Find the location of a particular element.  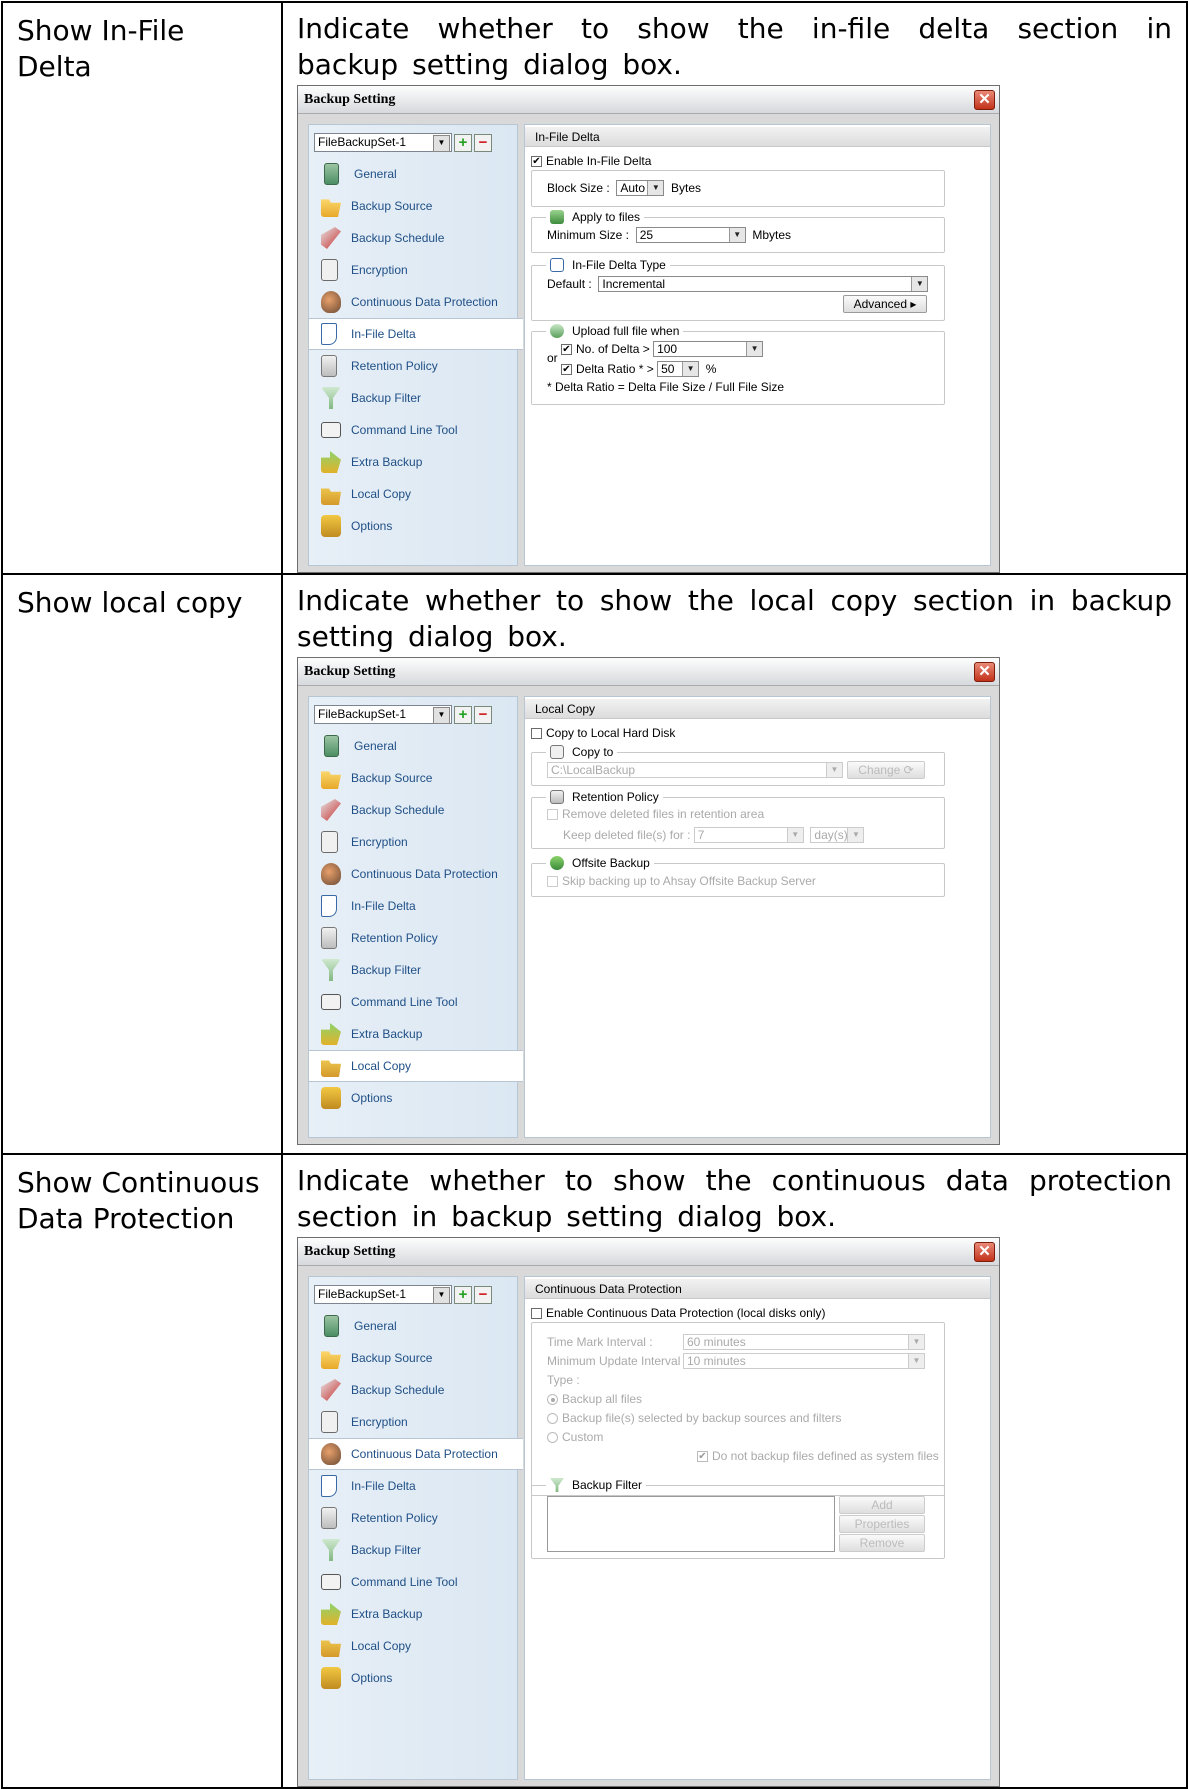

enable-delta-checkbox: ✔ Enable In-File Delta is located at coordinates (591, 161).